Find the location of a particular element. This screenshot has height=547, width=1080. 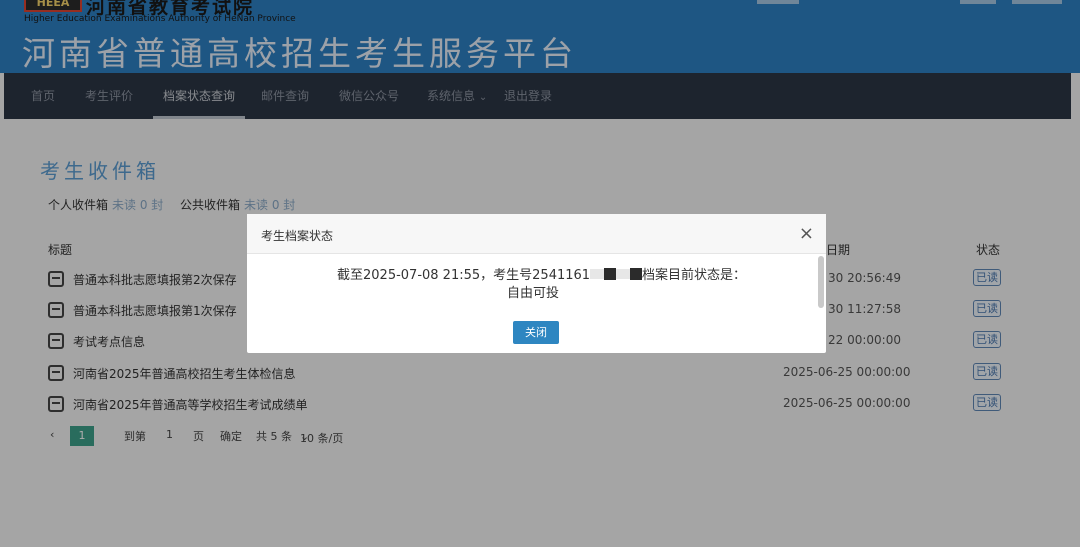

message-prefix: 截至2025-07-08 21:55，考生号2541161 is located at coordinates (464, 275).